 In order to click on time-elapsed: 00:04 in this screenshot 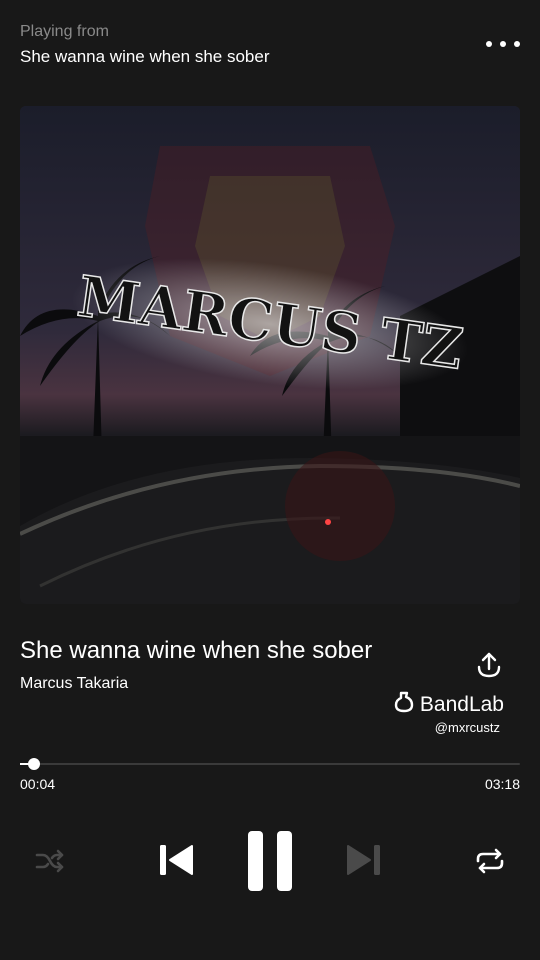, I will do `click(38, 784)`.